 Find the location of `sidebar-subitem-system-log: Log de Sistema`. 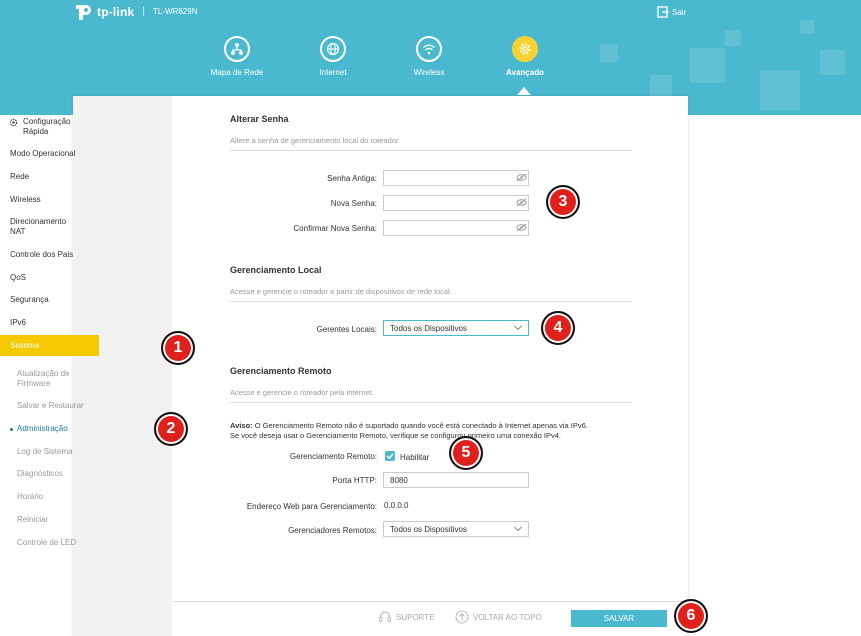

sidebar-subitem-system-log: Log de Sistema is located at coordinates (49, 452).